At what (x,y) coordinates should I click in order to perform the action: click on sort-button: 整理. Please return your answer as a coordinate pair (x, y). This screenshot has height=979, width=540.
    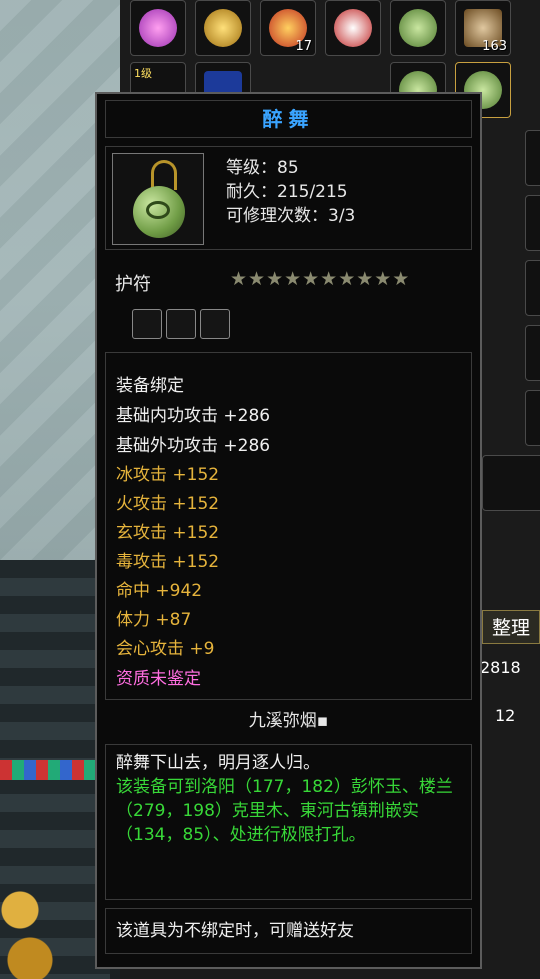
    Looking at the image, I should click on (511, 627).